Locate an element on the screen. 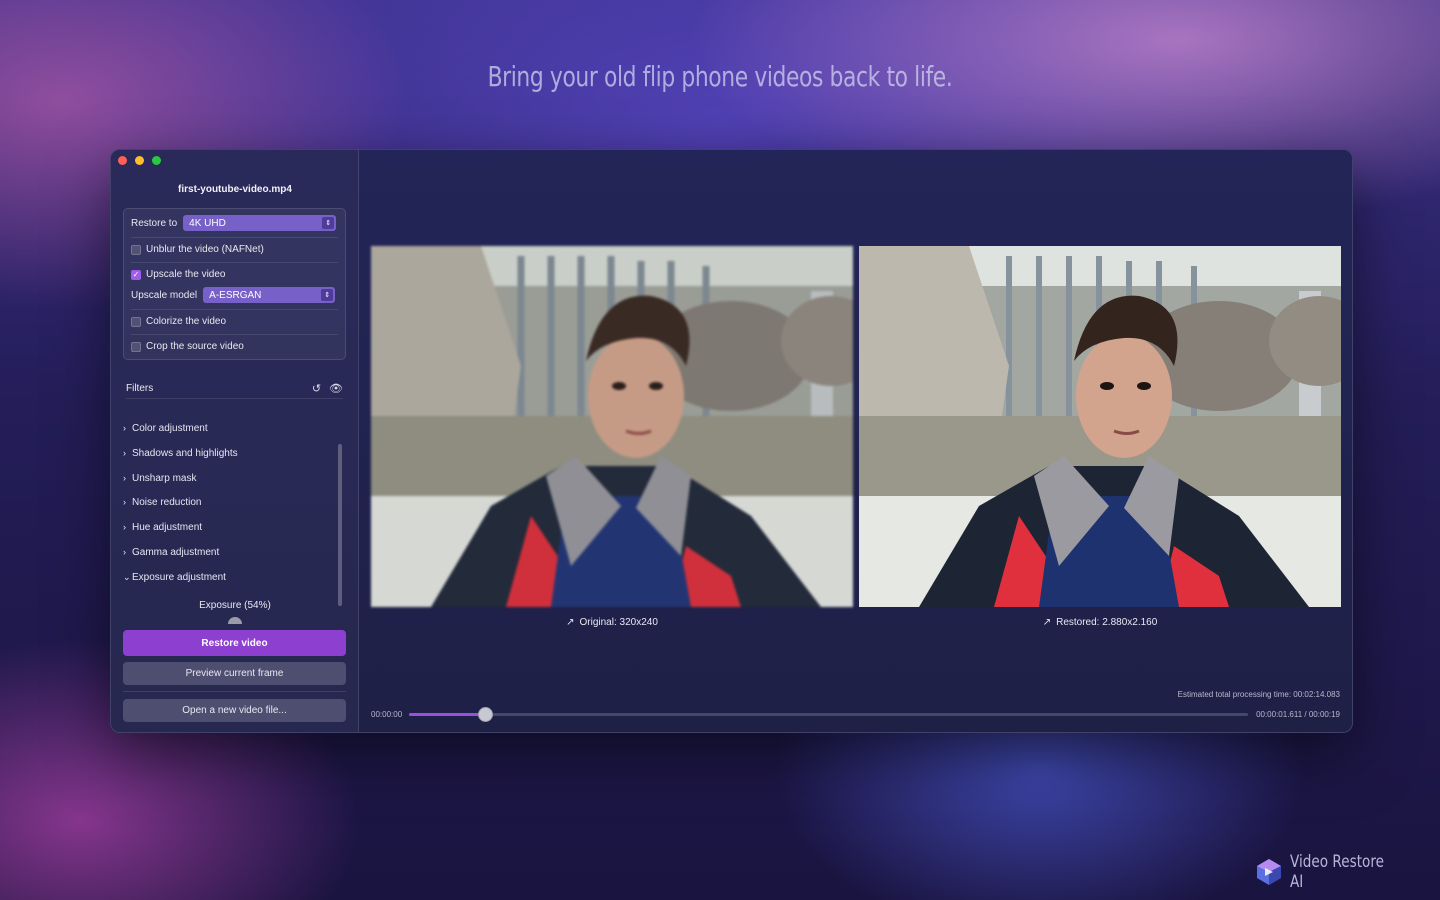 The height and width of the screenshot is (900, 1440). restore-to-select: 4K UHD ⇕ is located at coordinates (260, 223).